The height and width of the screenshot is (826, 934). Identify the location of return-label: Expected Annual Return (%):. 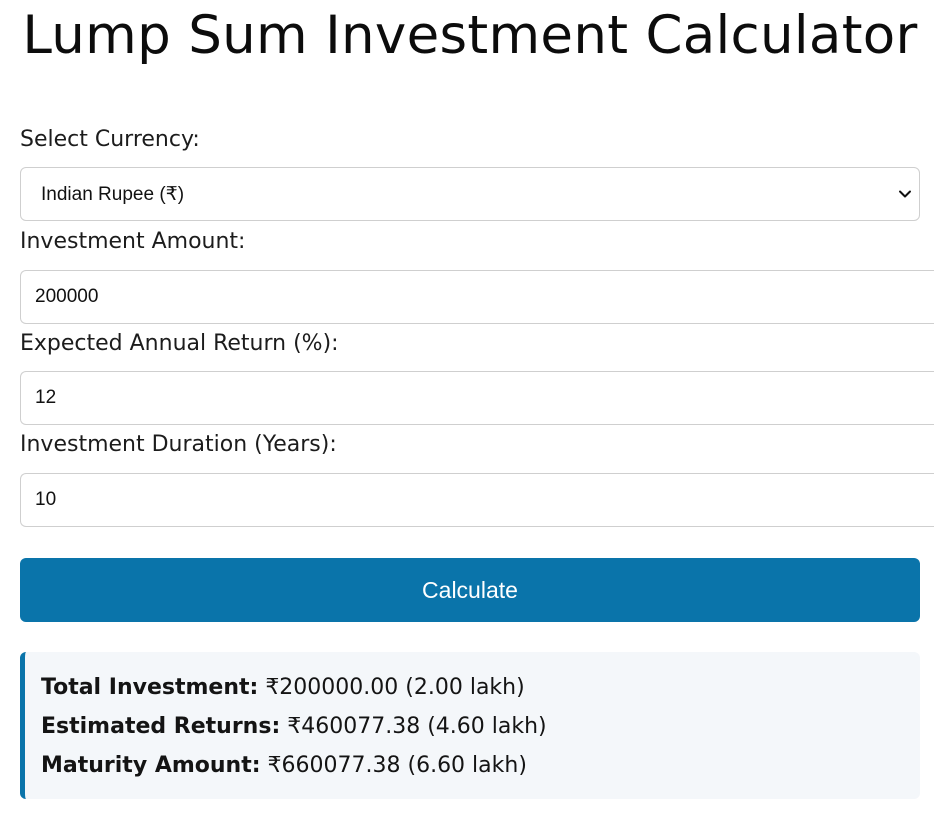
(179, 343).